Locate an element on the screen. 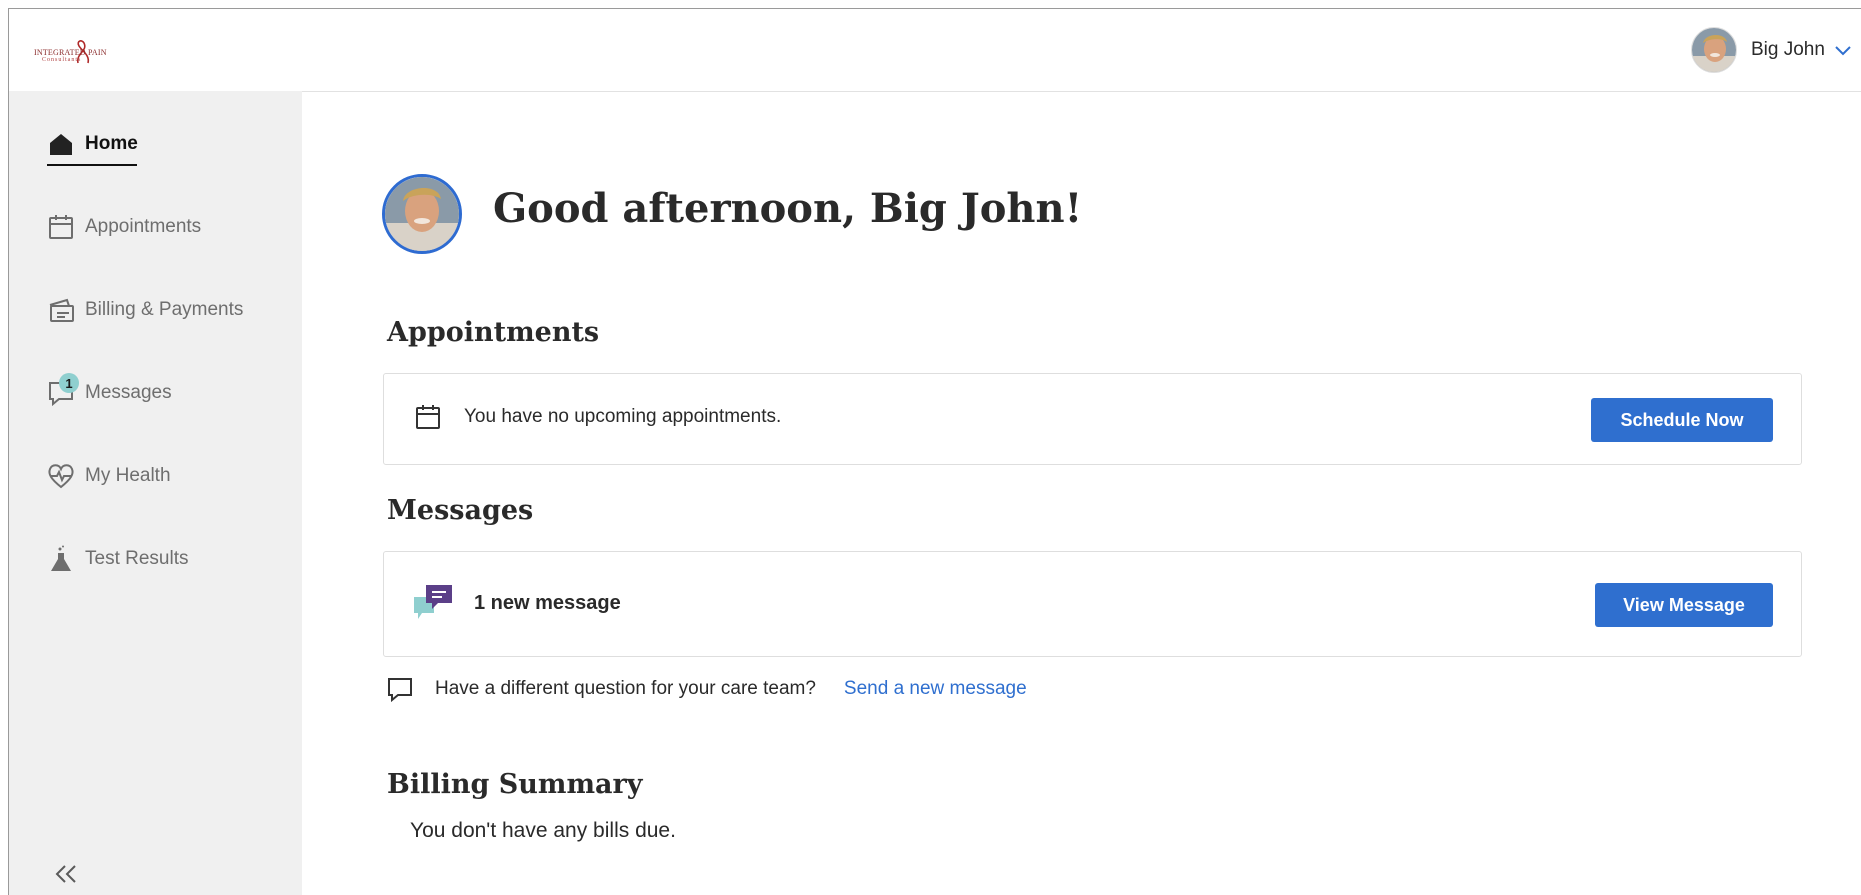 This screenshot has height=895, width=1861. page-title: Good afternoon, Big John! is located at coordinates (788, 208).